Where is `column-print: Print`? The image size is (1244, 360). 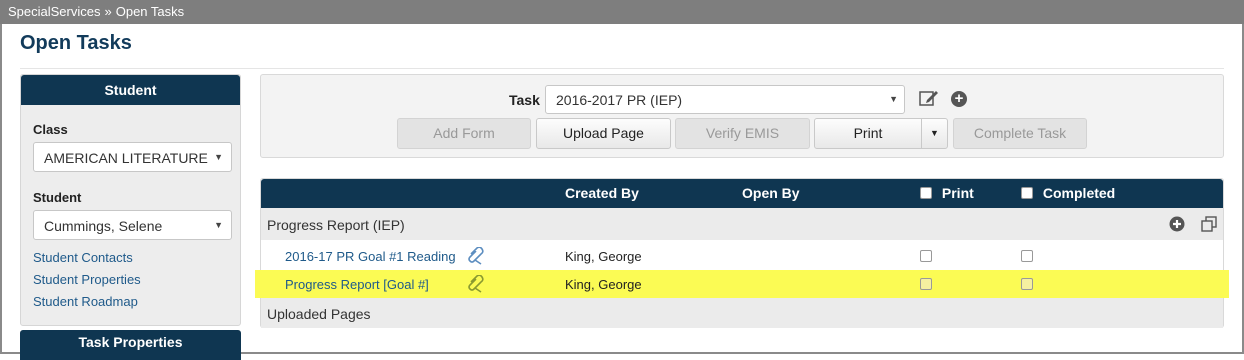
column-print: Print is located at coordinates (947, 193).